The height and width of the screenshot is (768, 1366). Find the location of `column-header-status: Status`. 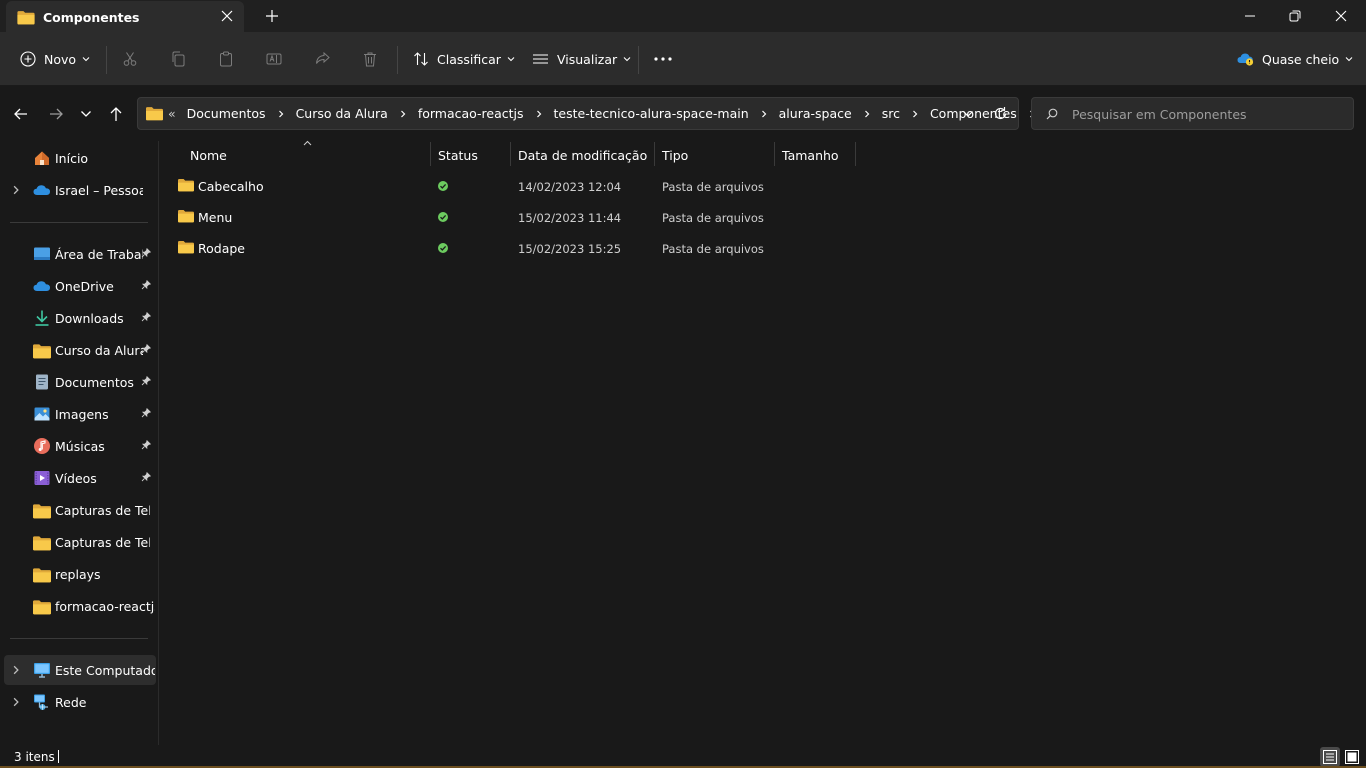

column-header-status: Status is located at coordinates (470, 156).